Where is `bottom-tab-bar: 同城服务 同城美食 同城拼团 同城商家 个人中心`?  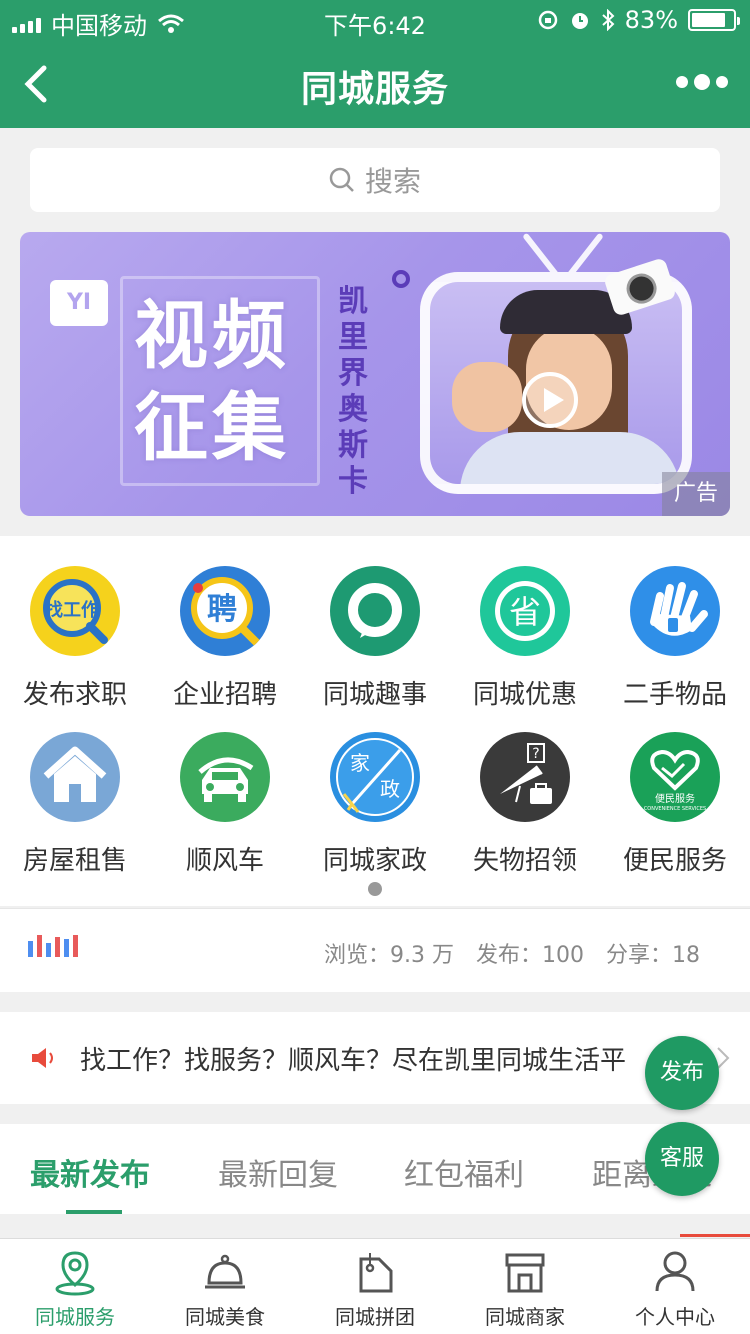 bottom-tab-bar: 同城服务 同城美食 同城拼团 同城商家 个人中心 is located at coordinates (375, 1286).